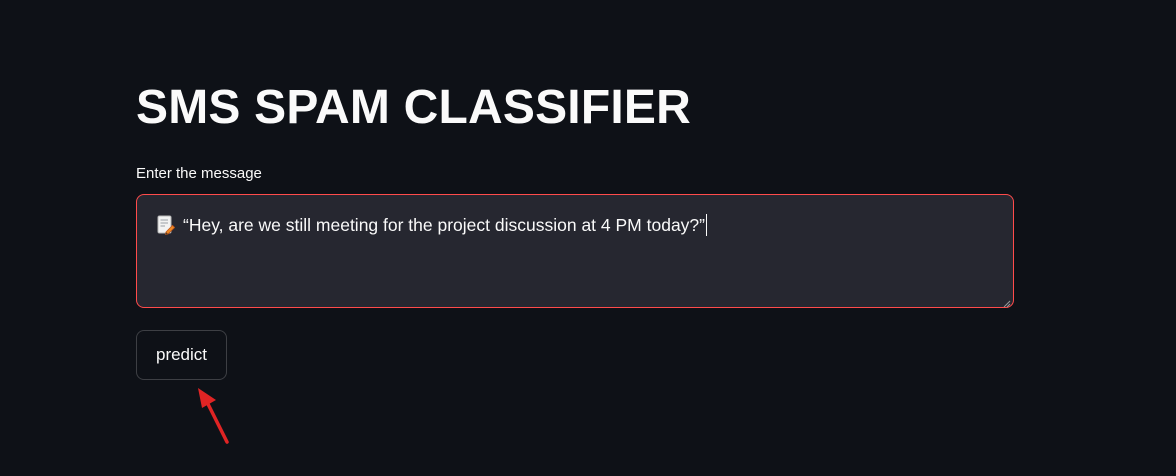  I want to click on page-title: SMS SPAM CLASSIFIER, so click(413, 107).